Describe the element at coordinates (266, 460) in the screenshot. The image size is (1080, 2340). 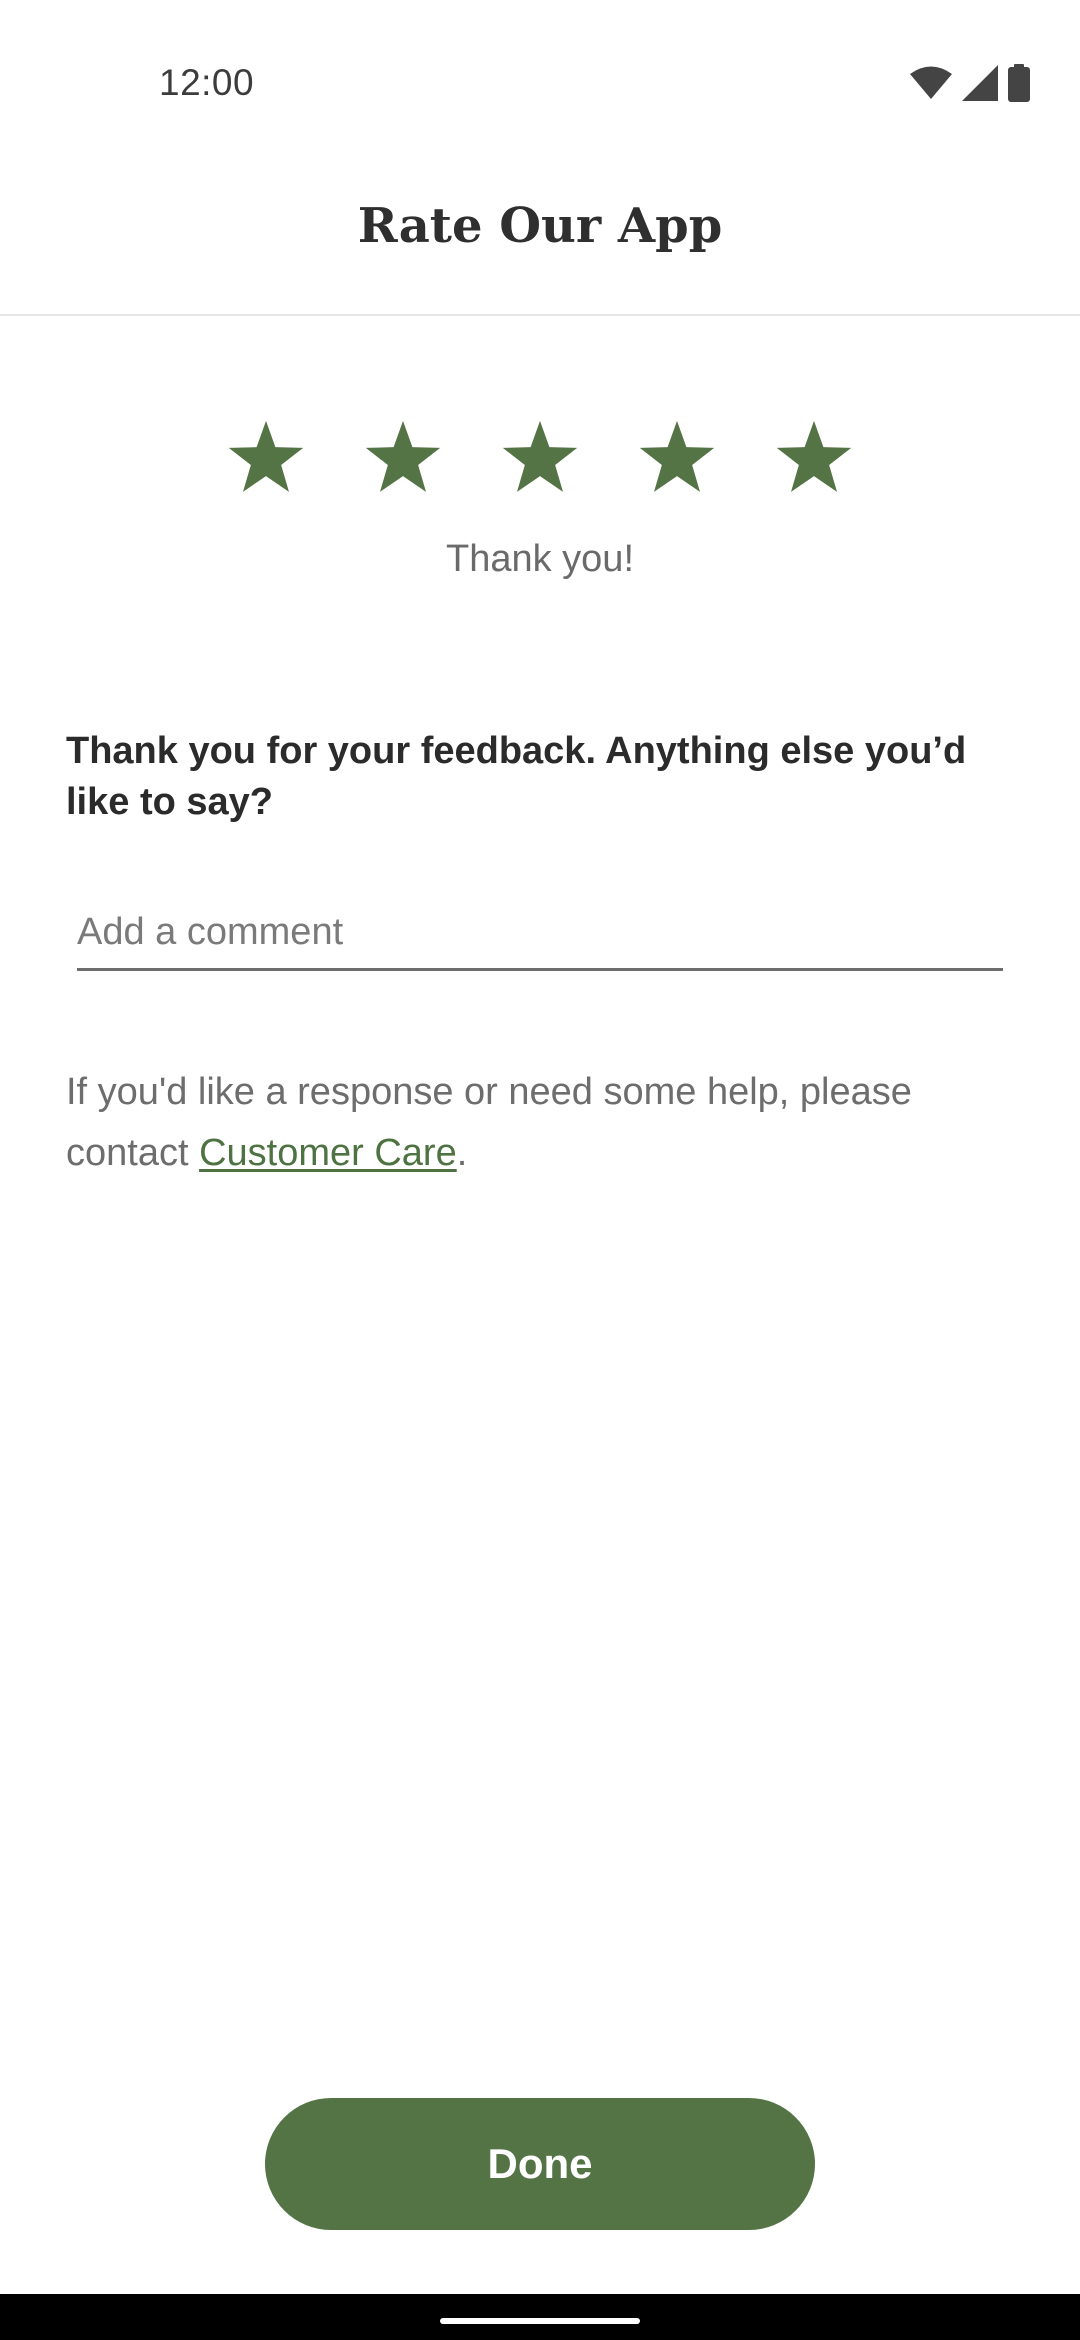
I see `star-1-icon` at that location.